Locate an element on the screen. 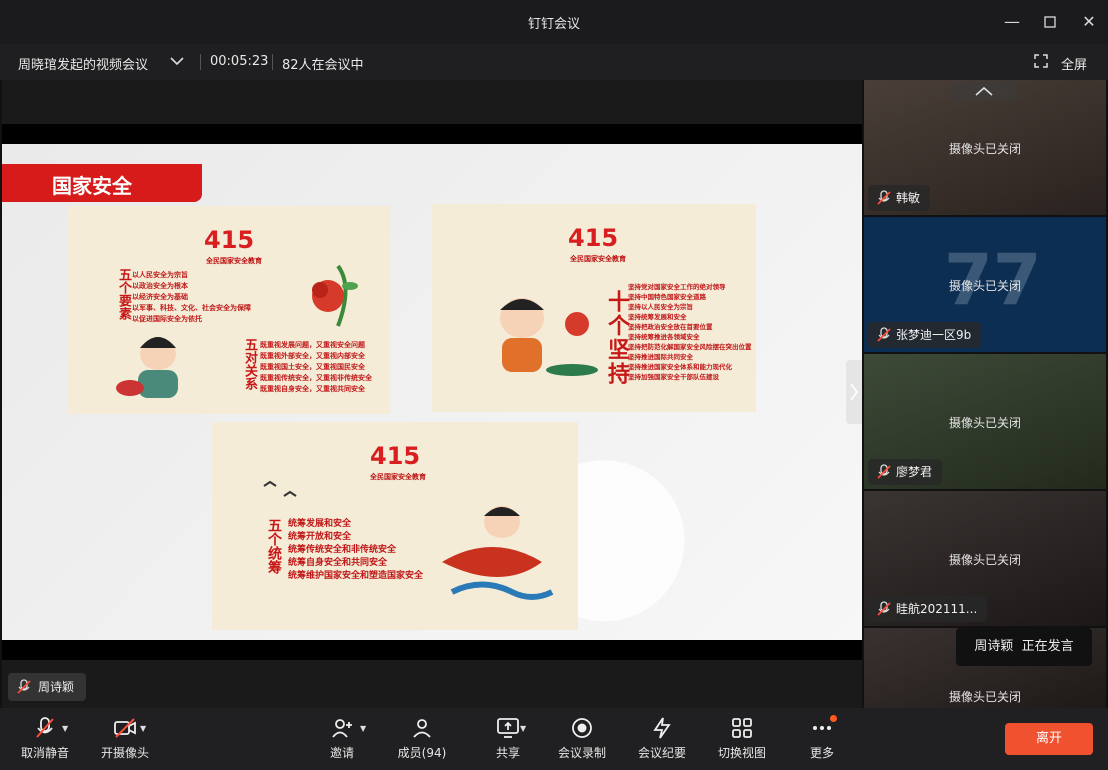 Image resolution: width=1108 pixels, height=770 pixels. fullscreen-button: 全屏 is located at coordinates (1074, 63).